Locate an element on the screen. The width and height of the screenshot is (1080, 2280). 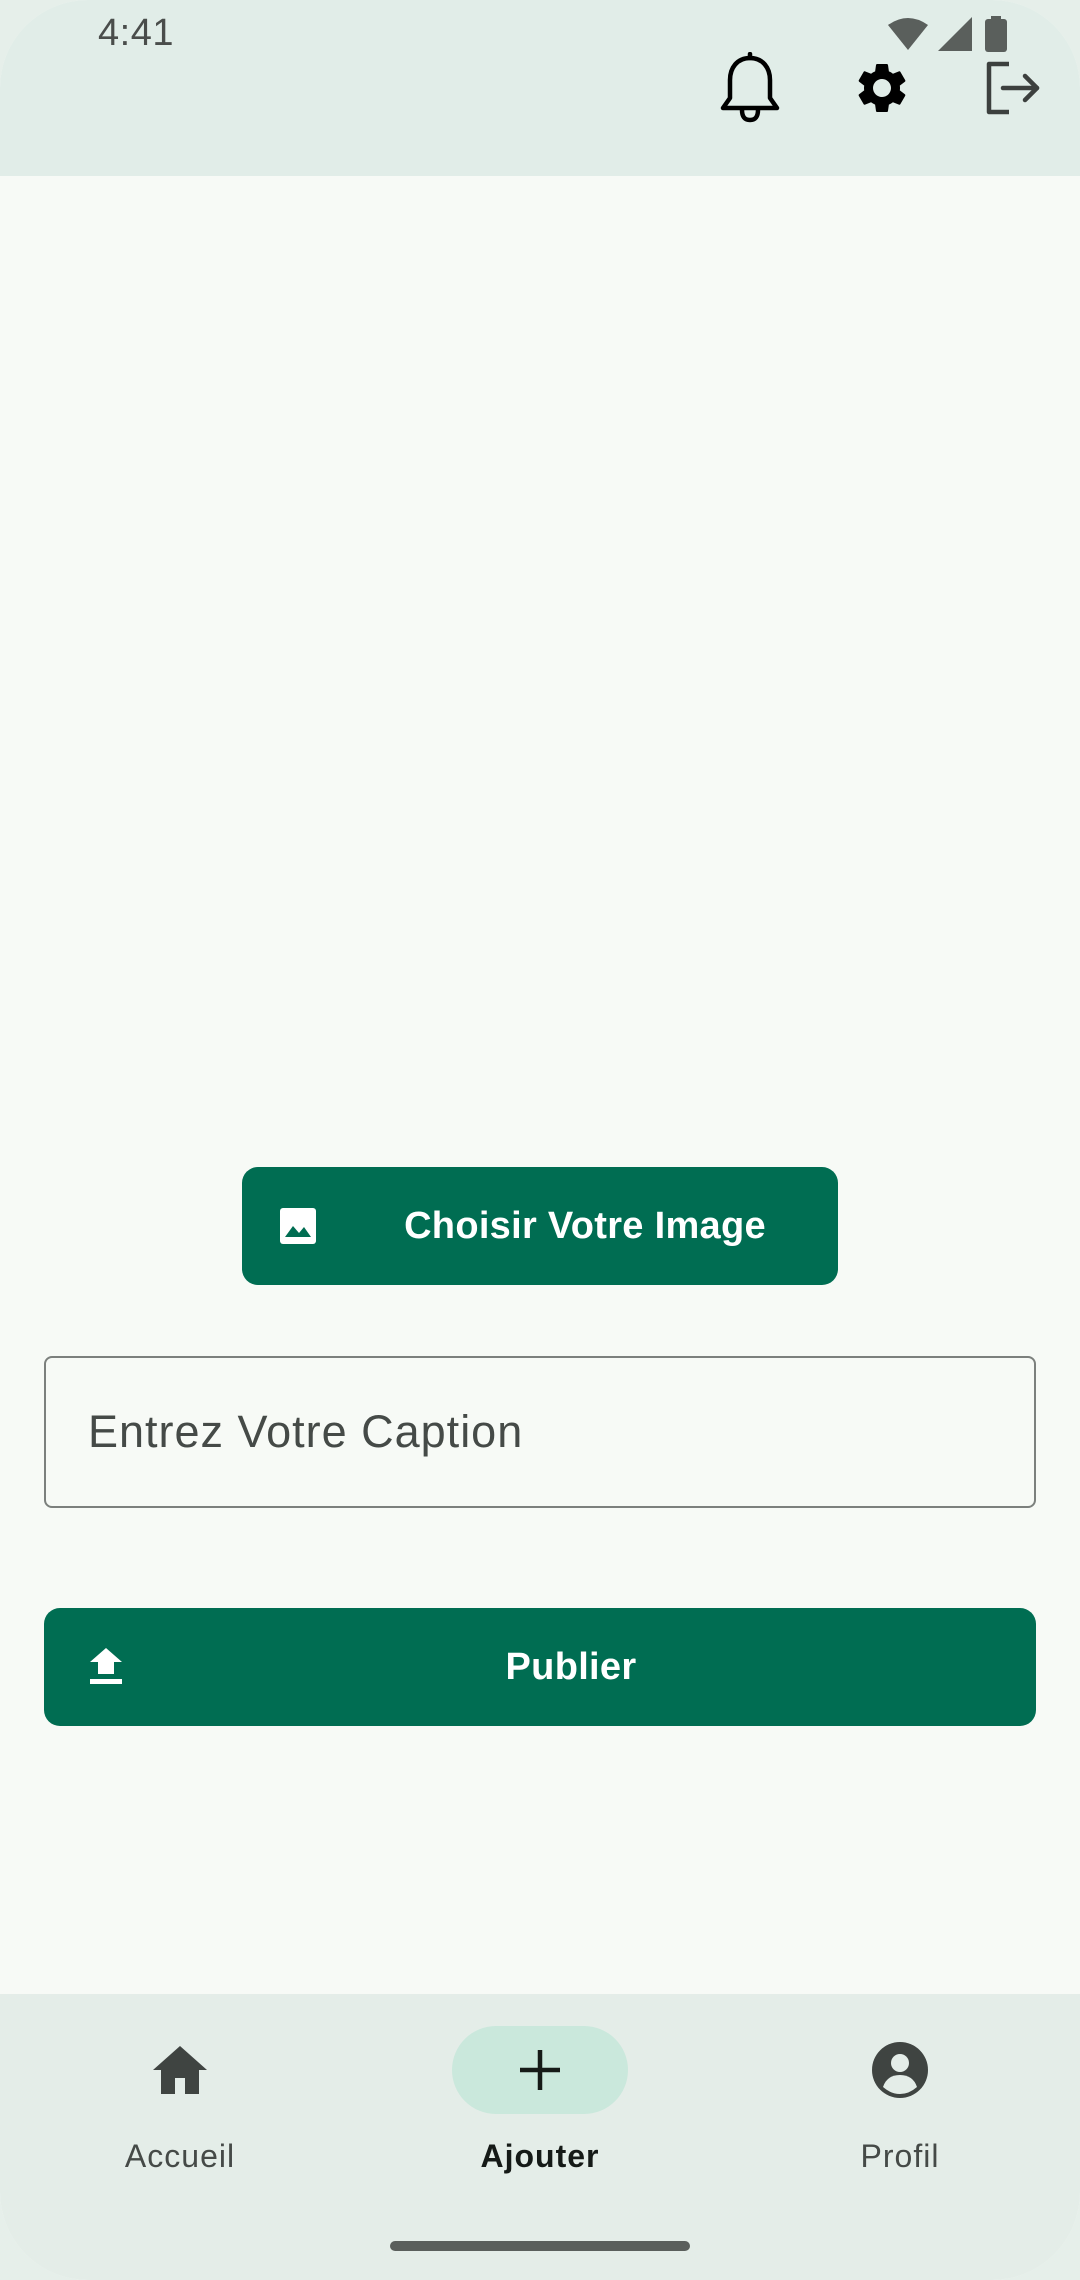
status-icons is located at coordinates (948, 34).